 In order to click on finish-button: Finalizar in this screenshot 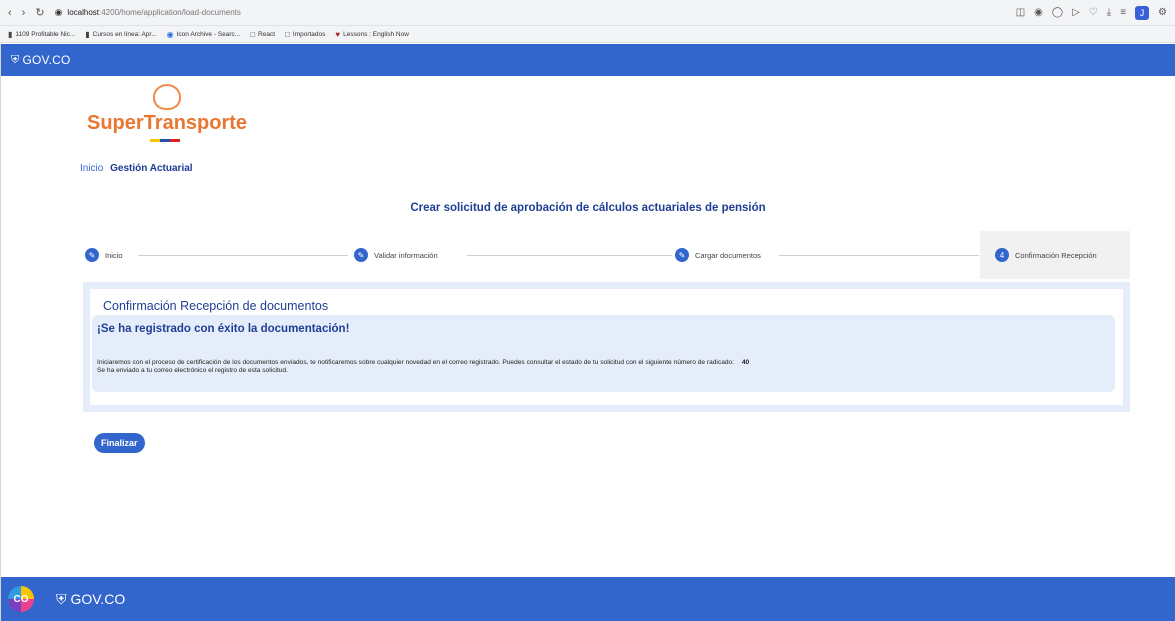, I will do `click(119, 443)`.